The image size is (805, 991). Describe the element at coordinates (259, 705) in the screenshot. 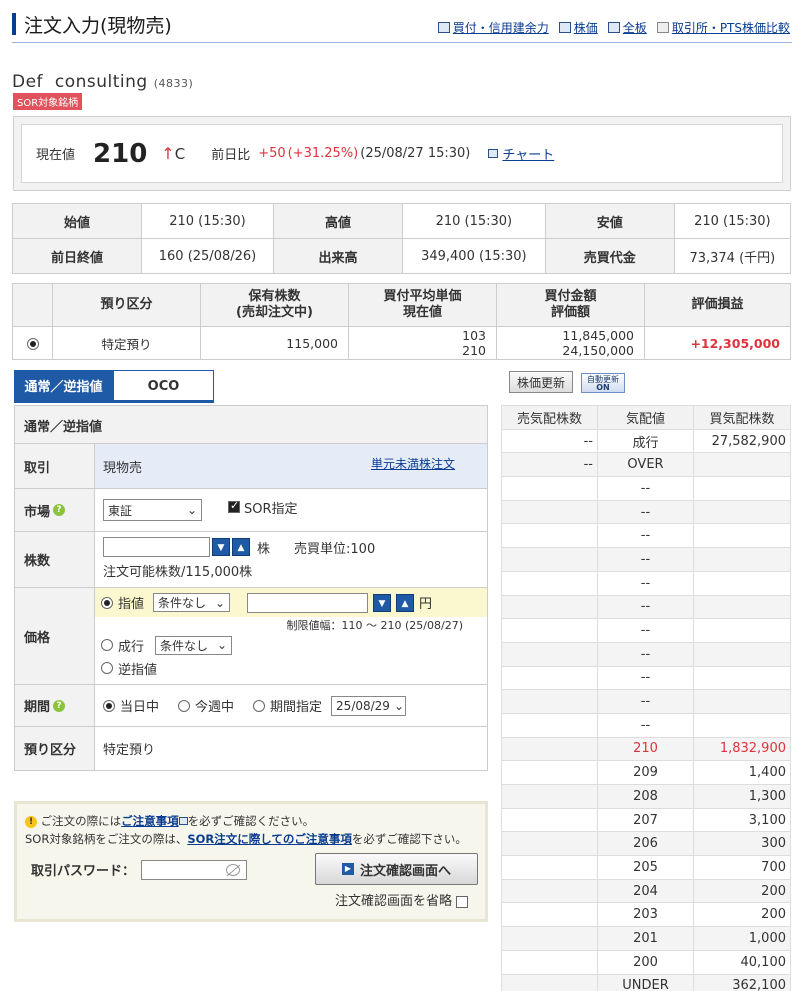

I see `period-radio` at that location.